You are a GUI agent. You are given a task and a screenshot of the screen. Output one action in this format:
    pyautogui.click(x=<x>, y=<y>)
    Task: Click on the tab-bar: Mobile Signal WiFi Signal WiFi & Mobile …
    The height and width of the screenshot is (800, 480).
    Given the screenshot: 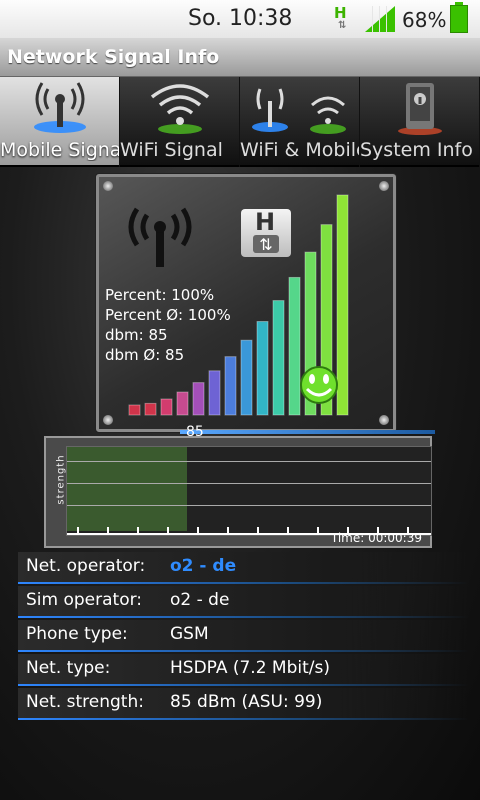 What is the action you would take?
    pyautogui.click(x=240, y=122)
    